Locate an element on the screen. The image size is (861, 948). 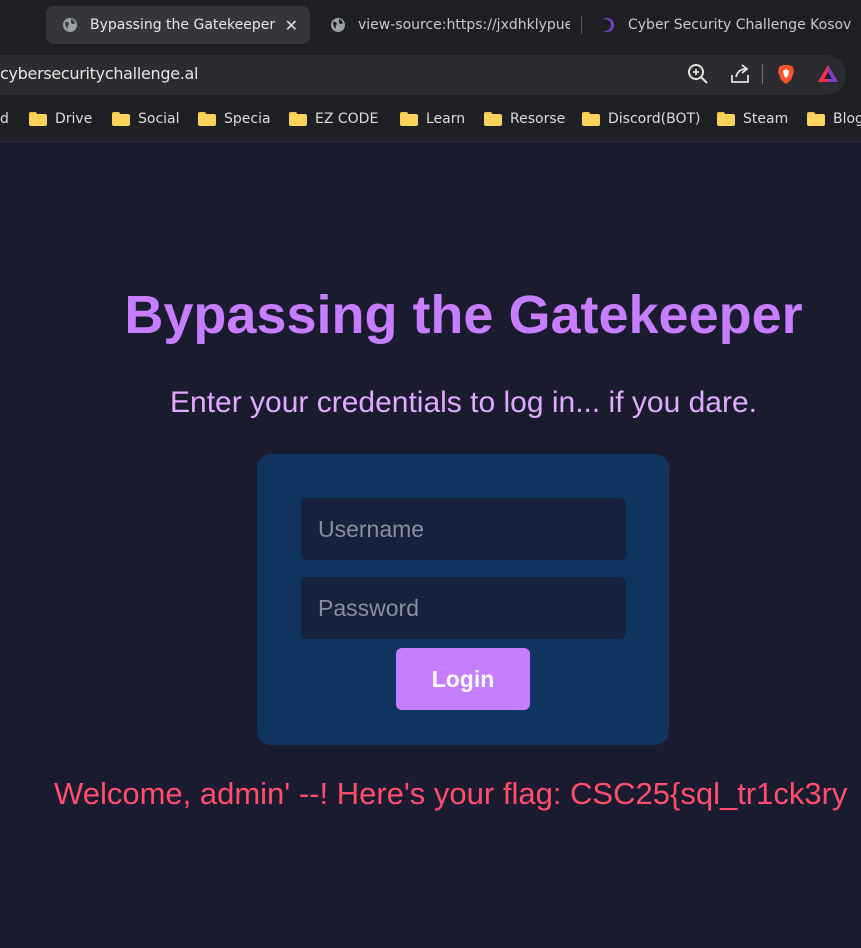
bookmark-item: d is located at coordinates (4, 119).